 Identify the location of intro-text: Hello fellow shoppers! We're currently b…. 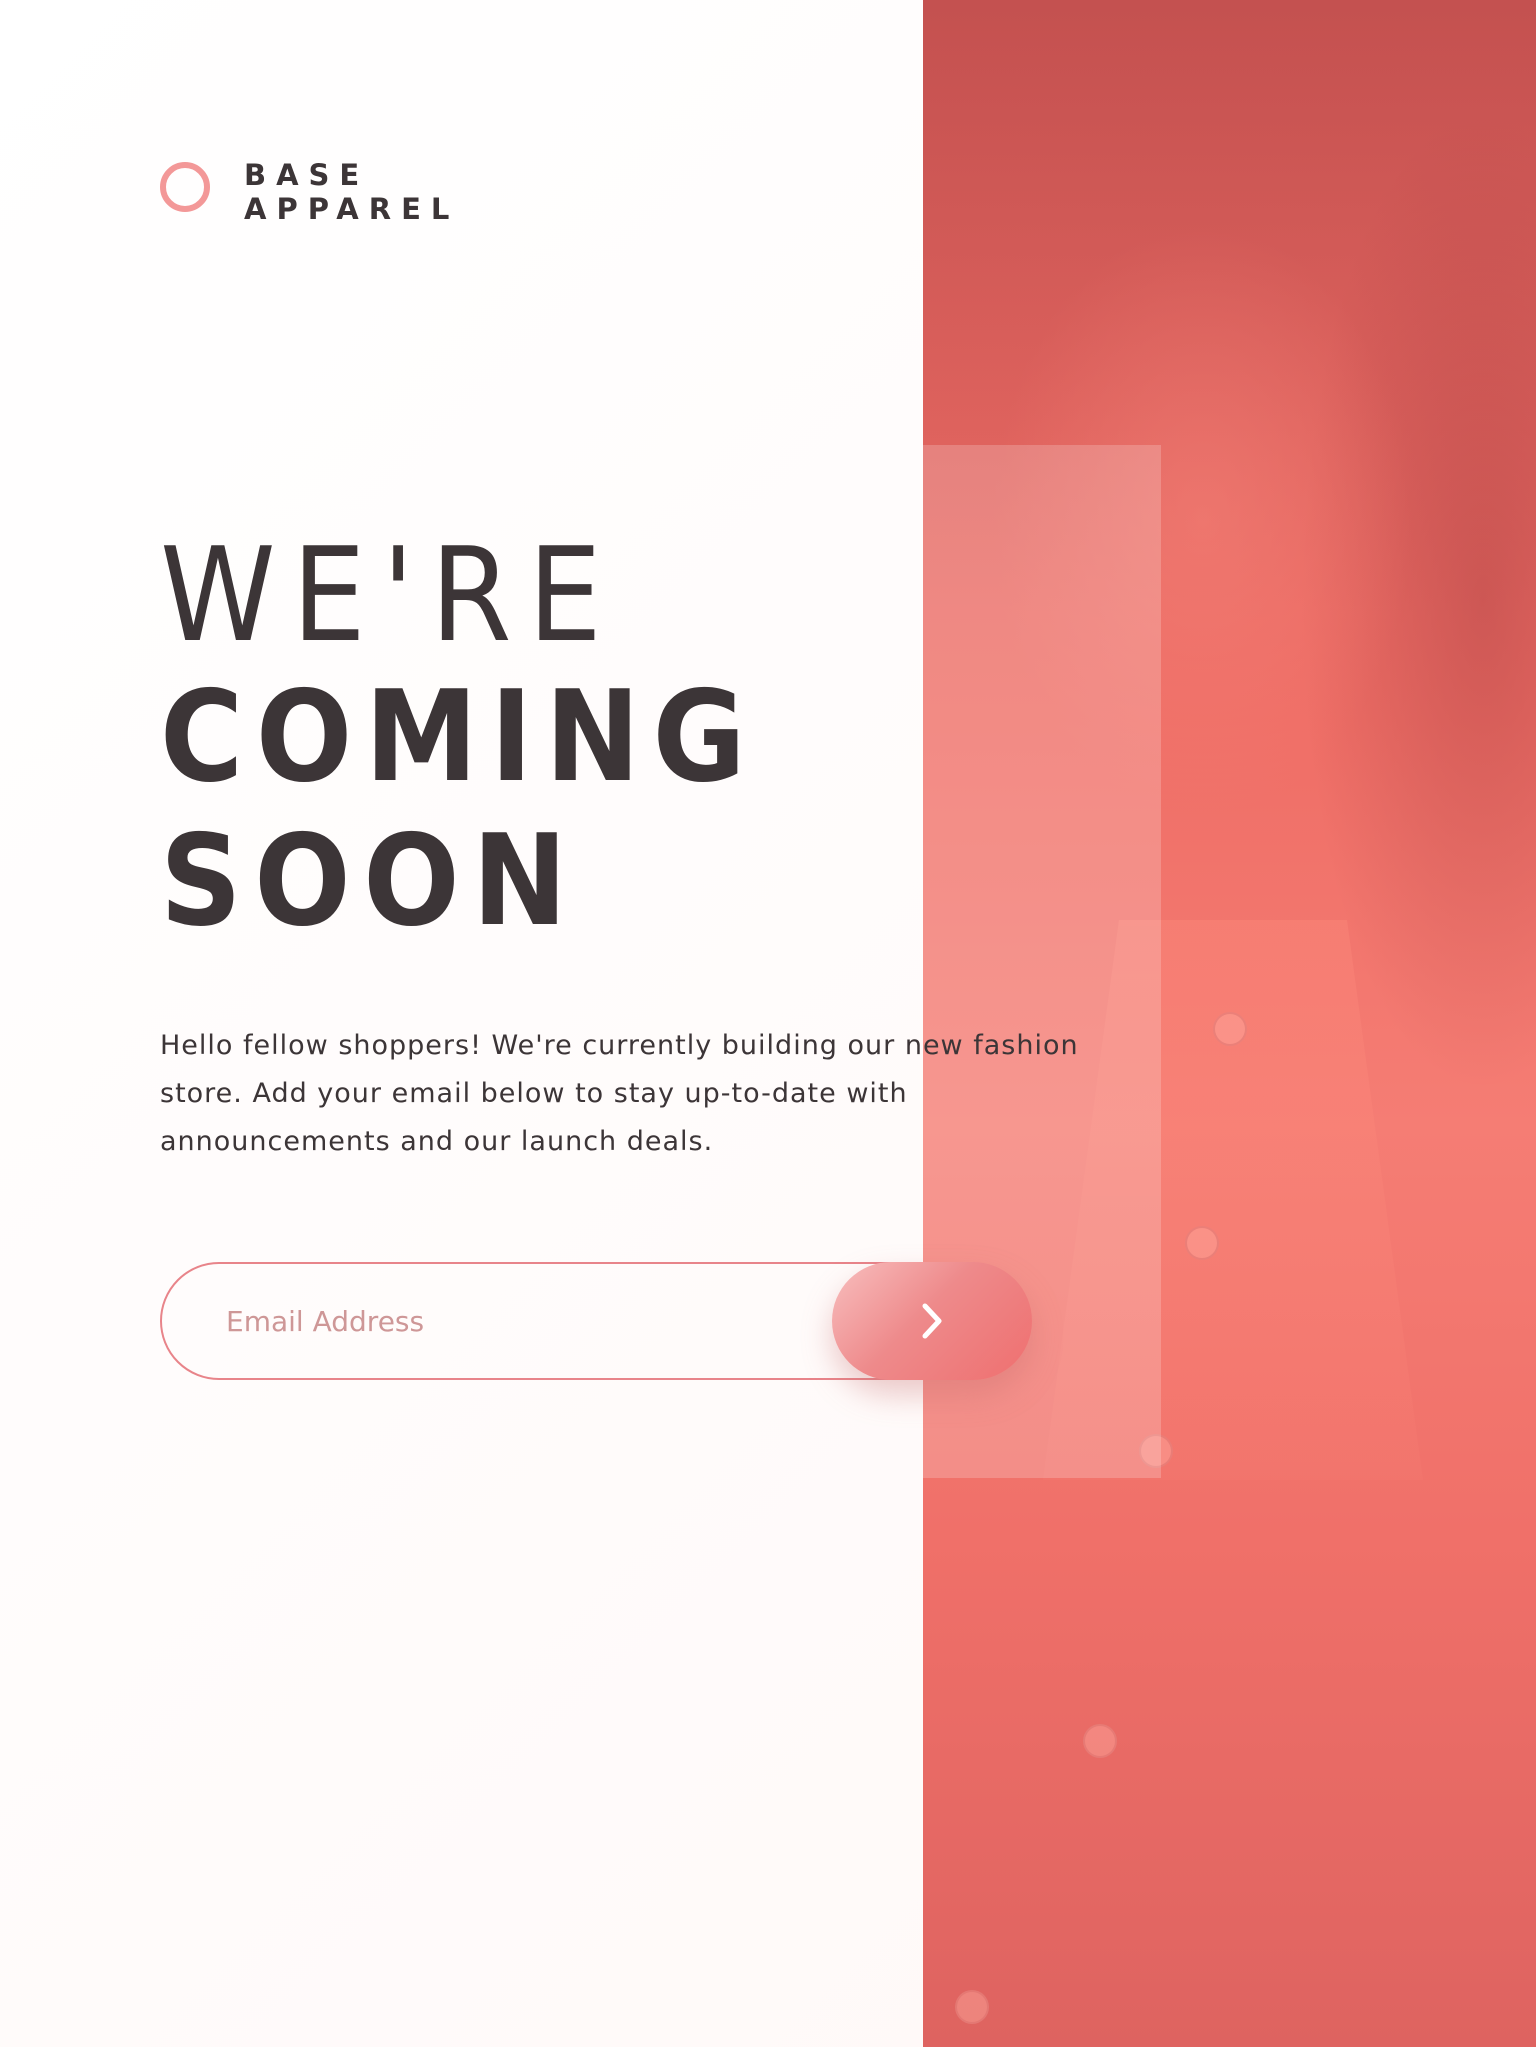
(619, 1093).